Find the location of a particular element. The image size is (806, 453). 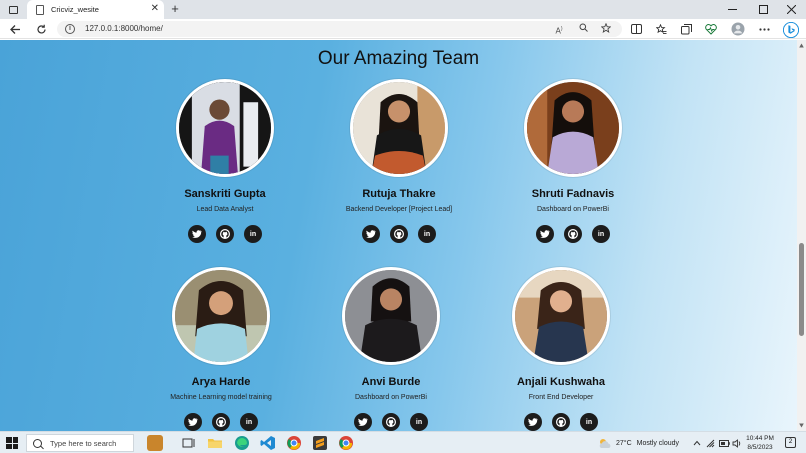

edge-browser-icon is located at coordinates (242, 443).